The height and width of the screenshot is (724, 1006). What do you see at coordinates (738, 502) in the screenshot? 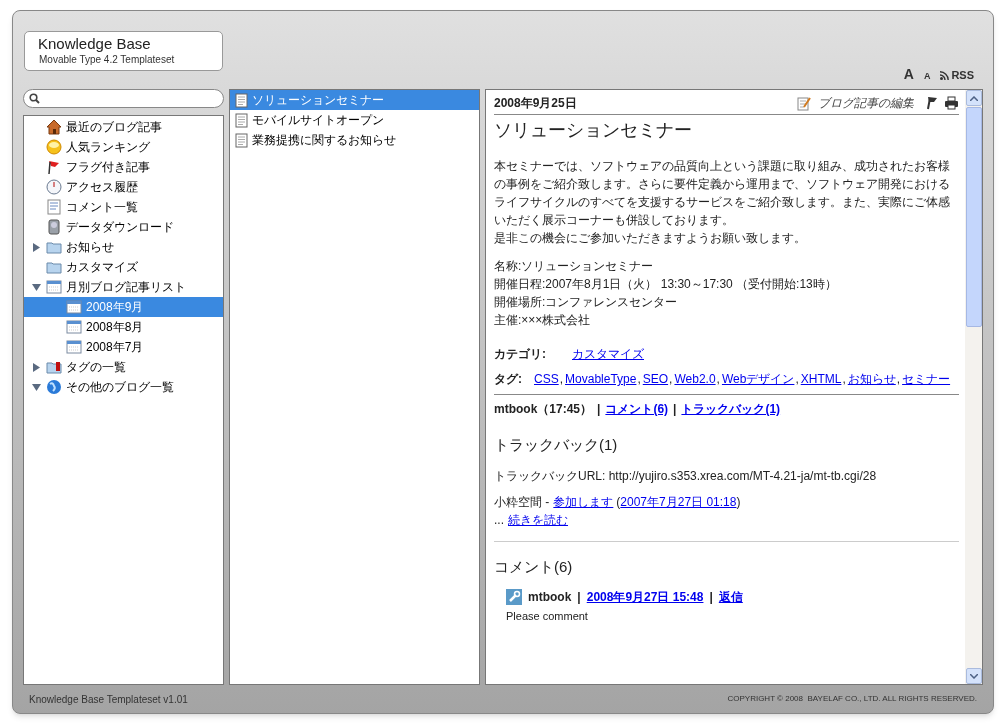
I see `close-paren: )` at bounding box center [738, 502].